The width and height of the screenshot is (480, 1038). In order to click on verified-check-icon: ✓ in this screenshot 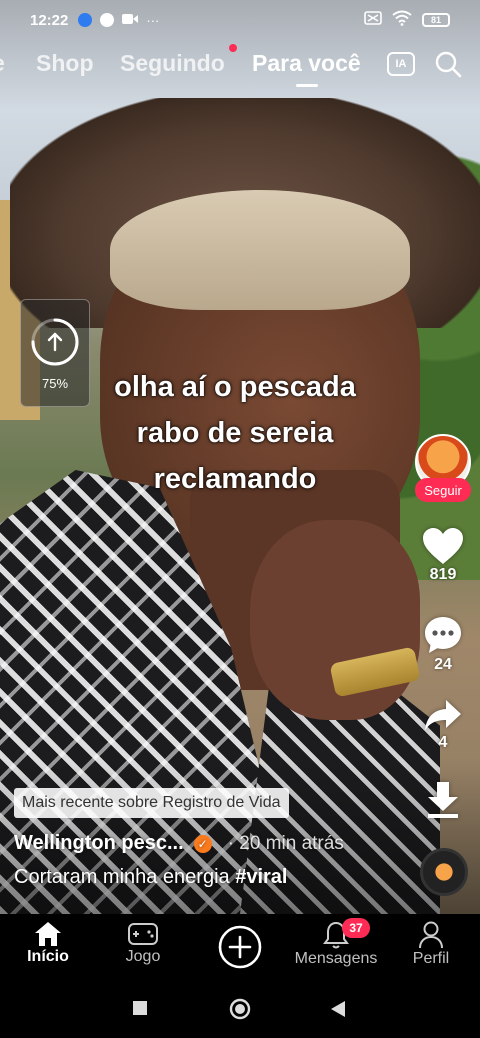, I will do `click(202, 843)`.